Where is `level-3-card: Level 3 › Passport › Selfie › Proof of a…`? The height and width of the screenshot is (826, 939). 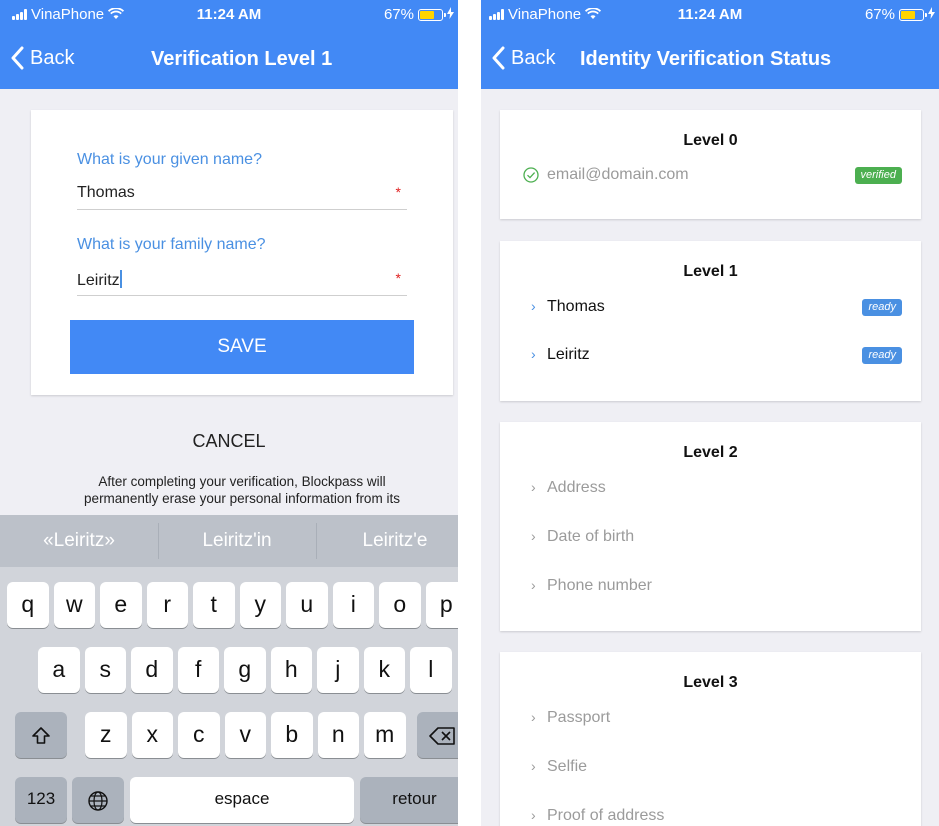
level-3-card: Level 3 › Passport › Selfie › Proof of a… is located at coordinates (710, 739).